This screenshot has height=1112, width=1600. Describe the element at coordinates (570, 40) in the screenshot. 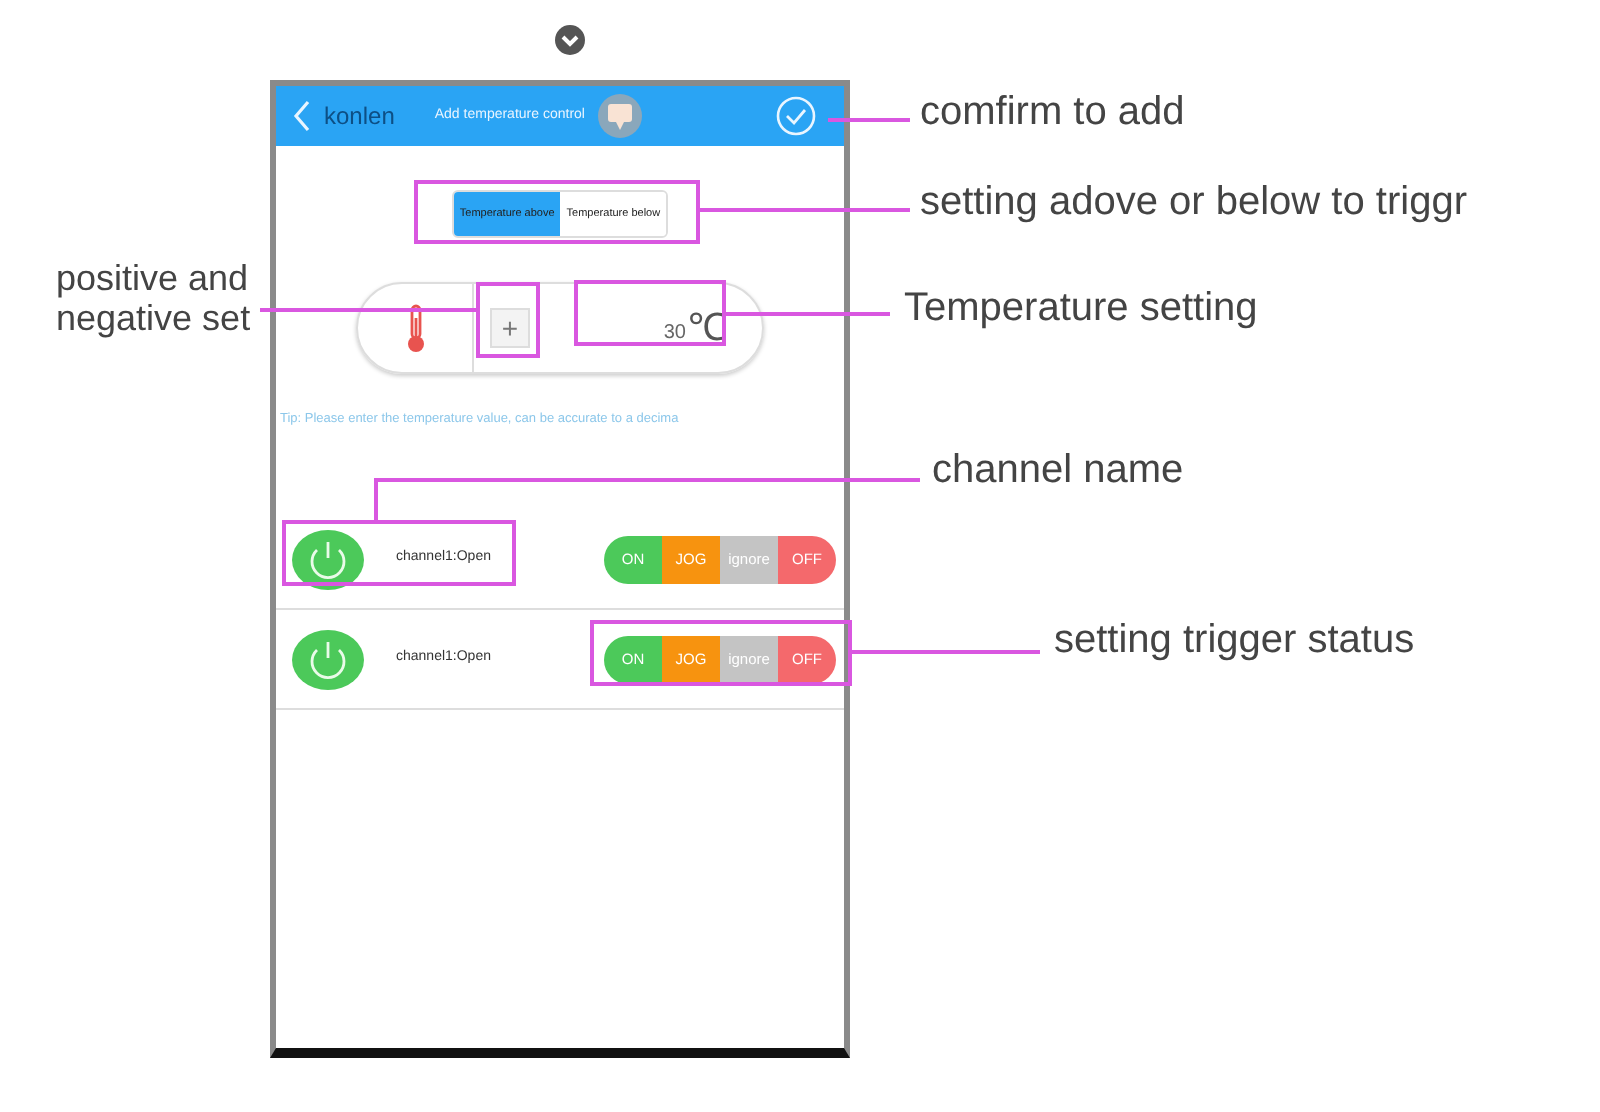

I see `chevron-down-icon` at that location.